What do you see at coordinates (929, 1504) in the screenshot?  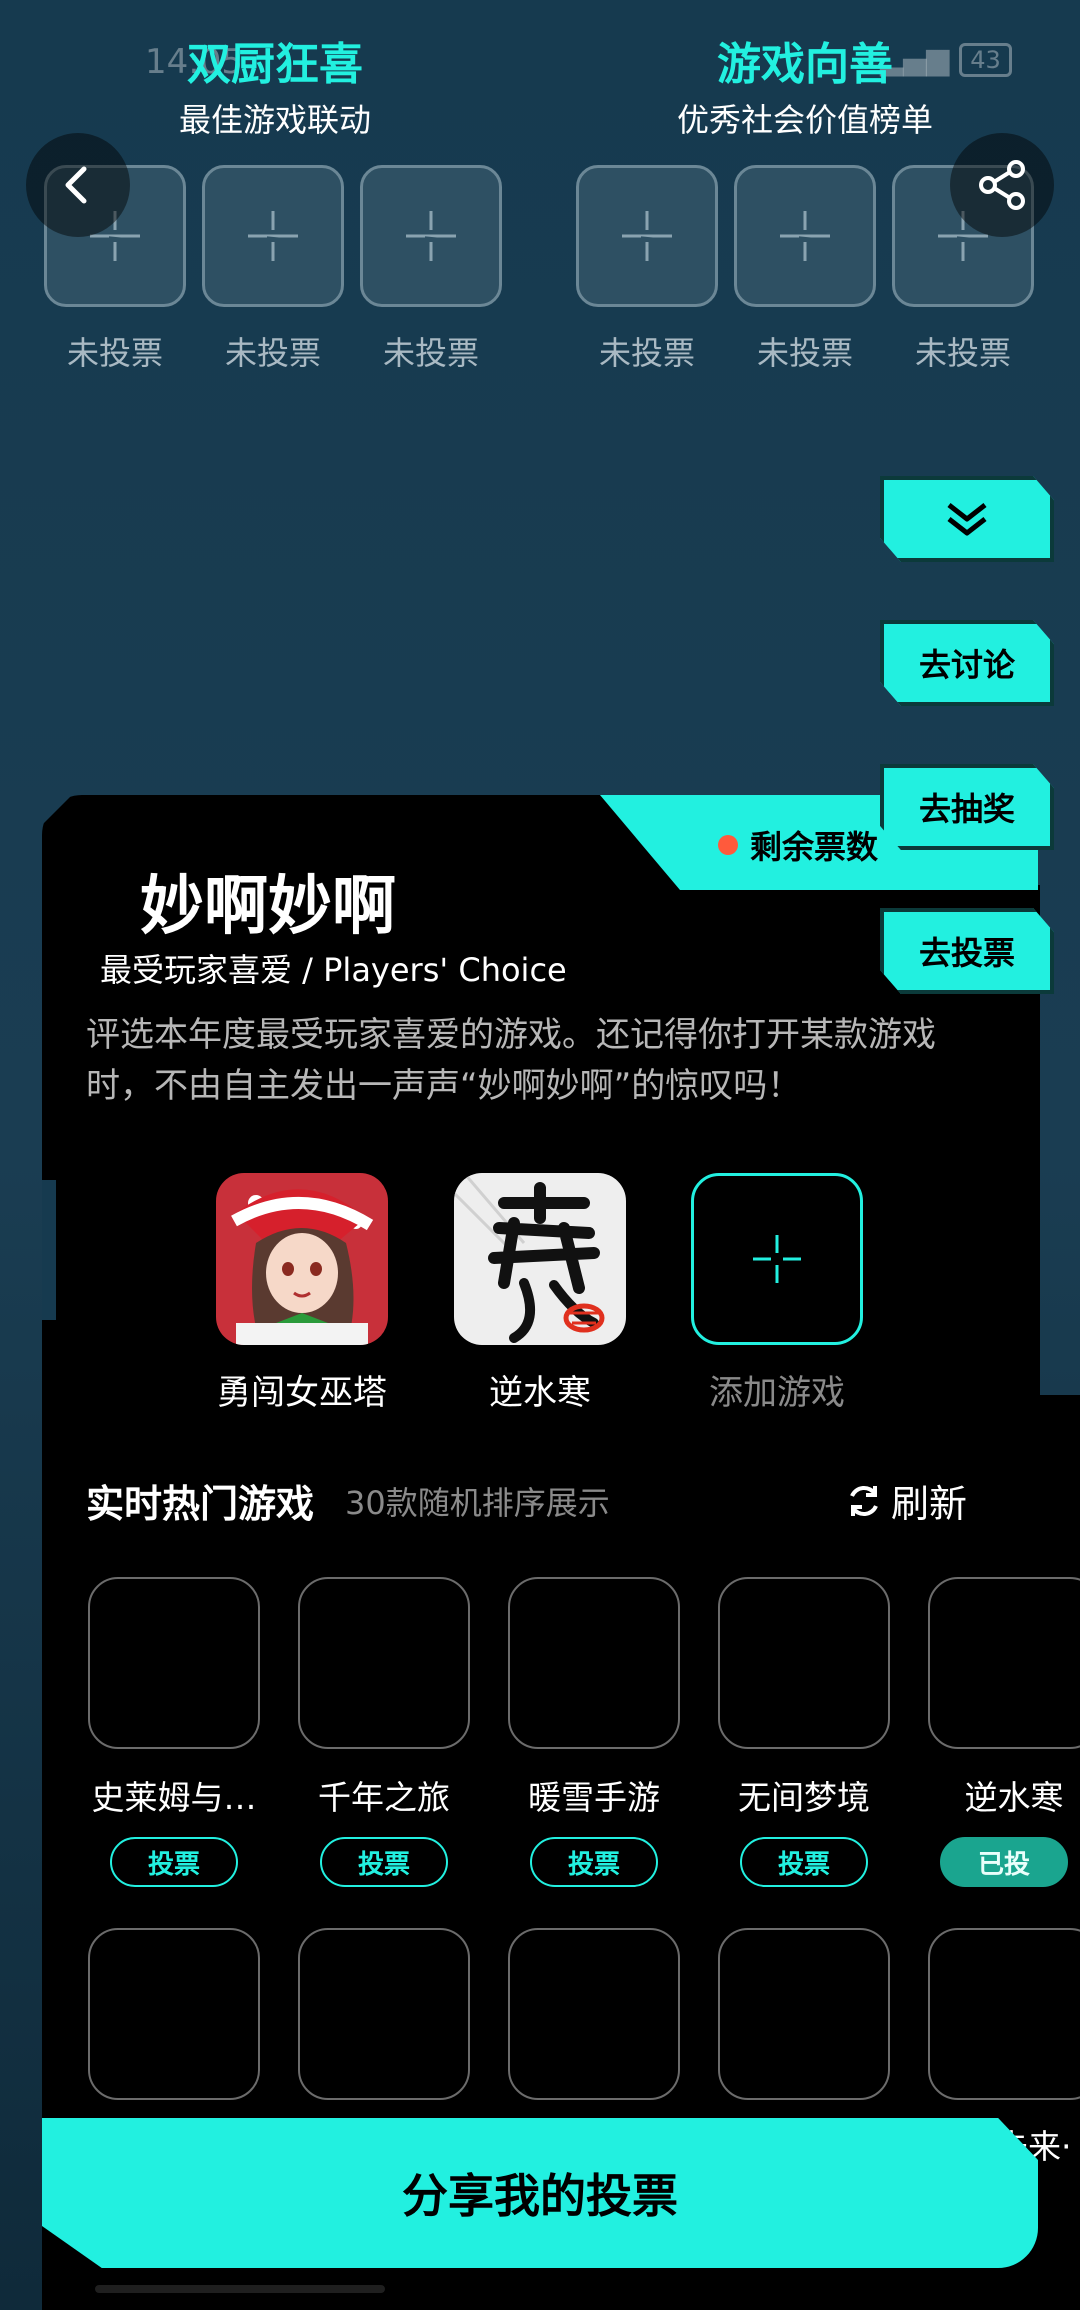 I see `refresh-label: 刷新` at bounding box center [929, 1504].